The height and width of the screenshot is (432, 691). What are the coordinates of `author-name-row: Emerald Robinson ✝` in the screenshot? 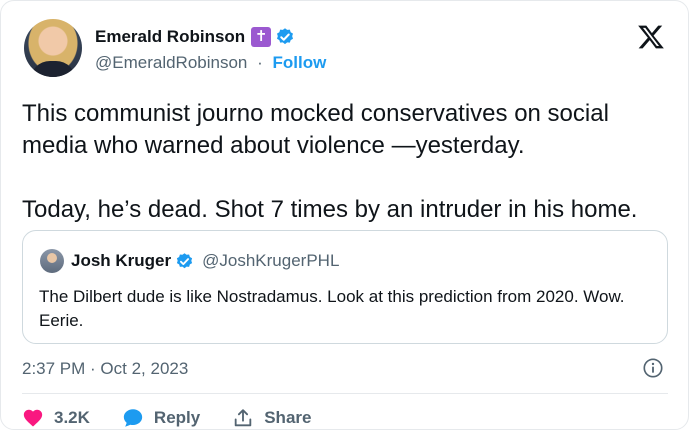 It's located at (195, 37).